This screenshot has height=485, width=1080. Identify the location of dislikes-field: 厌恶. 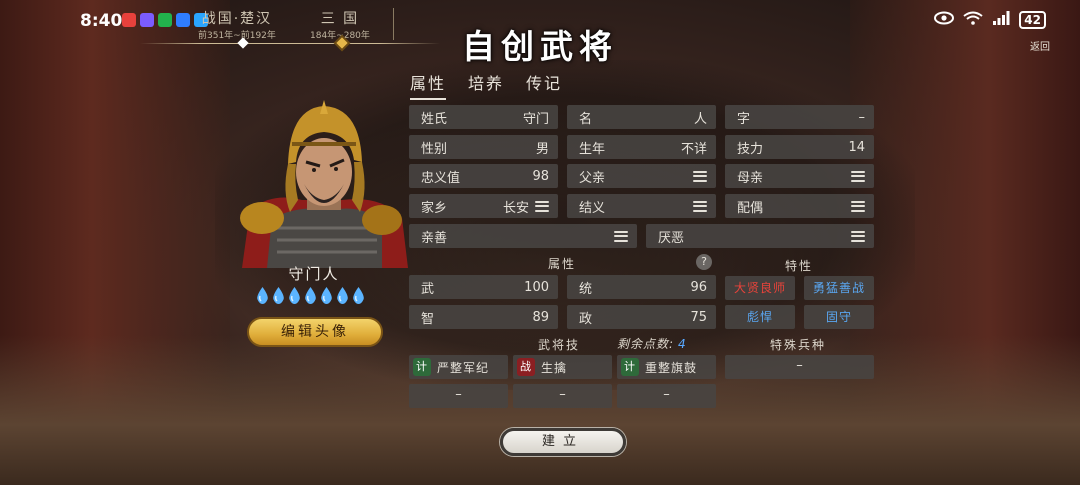
(760, 236).